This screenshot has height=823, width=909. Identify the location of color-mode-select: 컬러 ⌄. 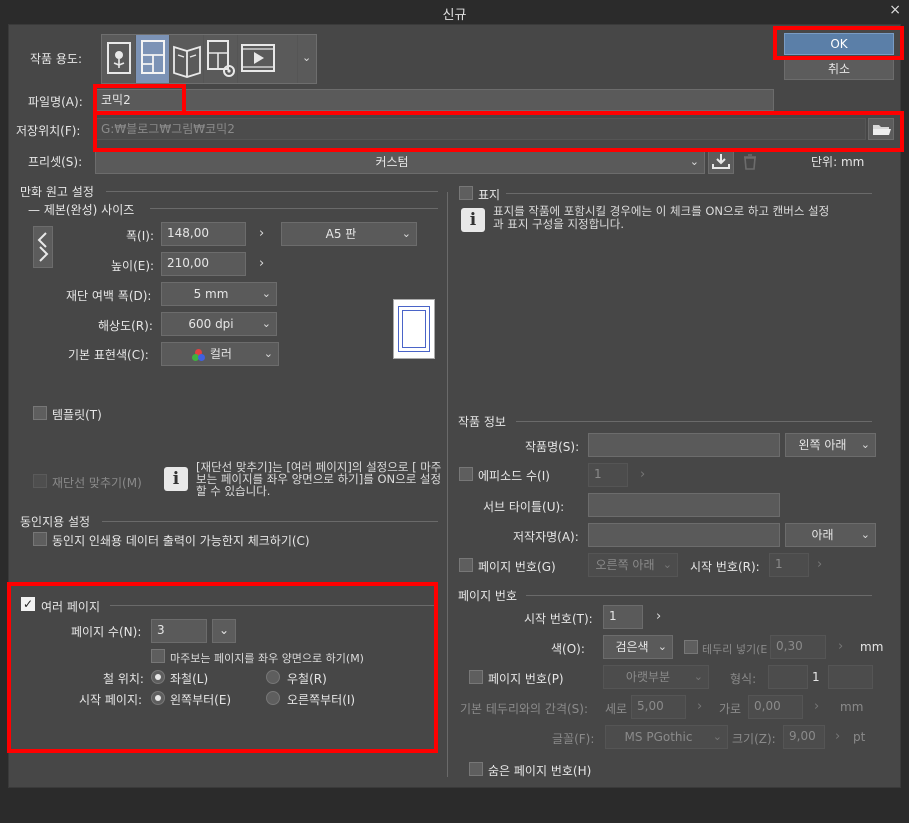
(220, 354).